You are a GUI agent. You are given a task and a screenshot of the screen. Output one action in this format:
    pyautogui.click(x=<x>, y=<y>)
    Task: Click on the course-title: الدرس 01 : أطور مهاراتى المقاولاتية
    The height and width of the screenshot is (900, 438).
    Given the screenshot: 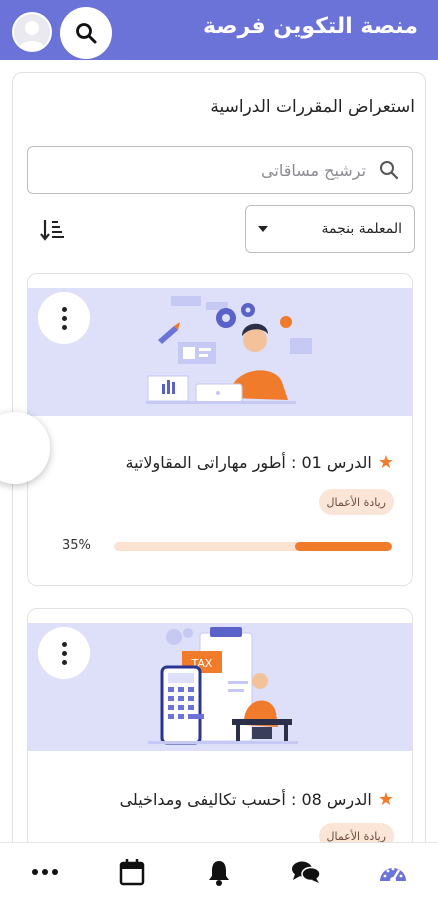 What is the action you would take?
    pyautogui.click(x=249, y=462)
    